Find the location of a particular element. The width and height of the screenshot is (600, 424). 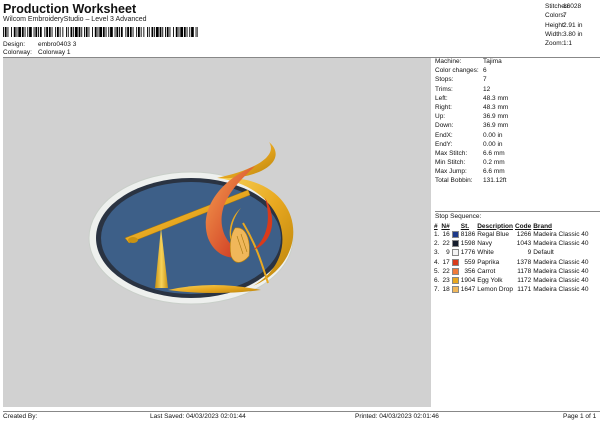

info-value: 12 is located at coordinates (487, 89).